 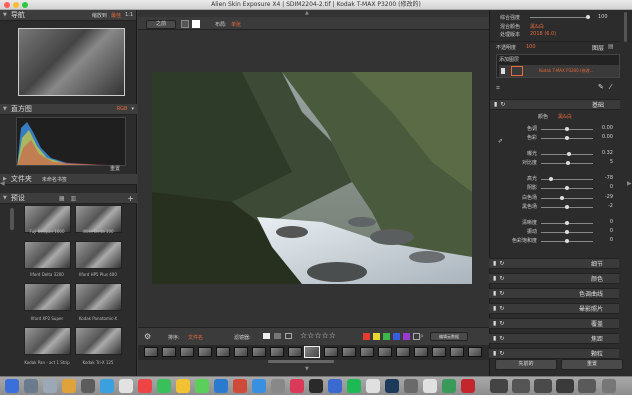 I want to click on launchpad-icon, so click(x=31, y=386).